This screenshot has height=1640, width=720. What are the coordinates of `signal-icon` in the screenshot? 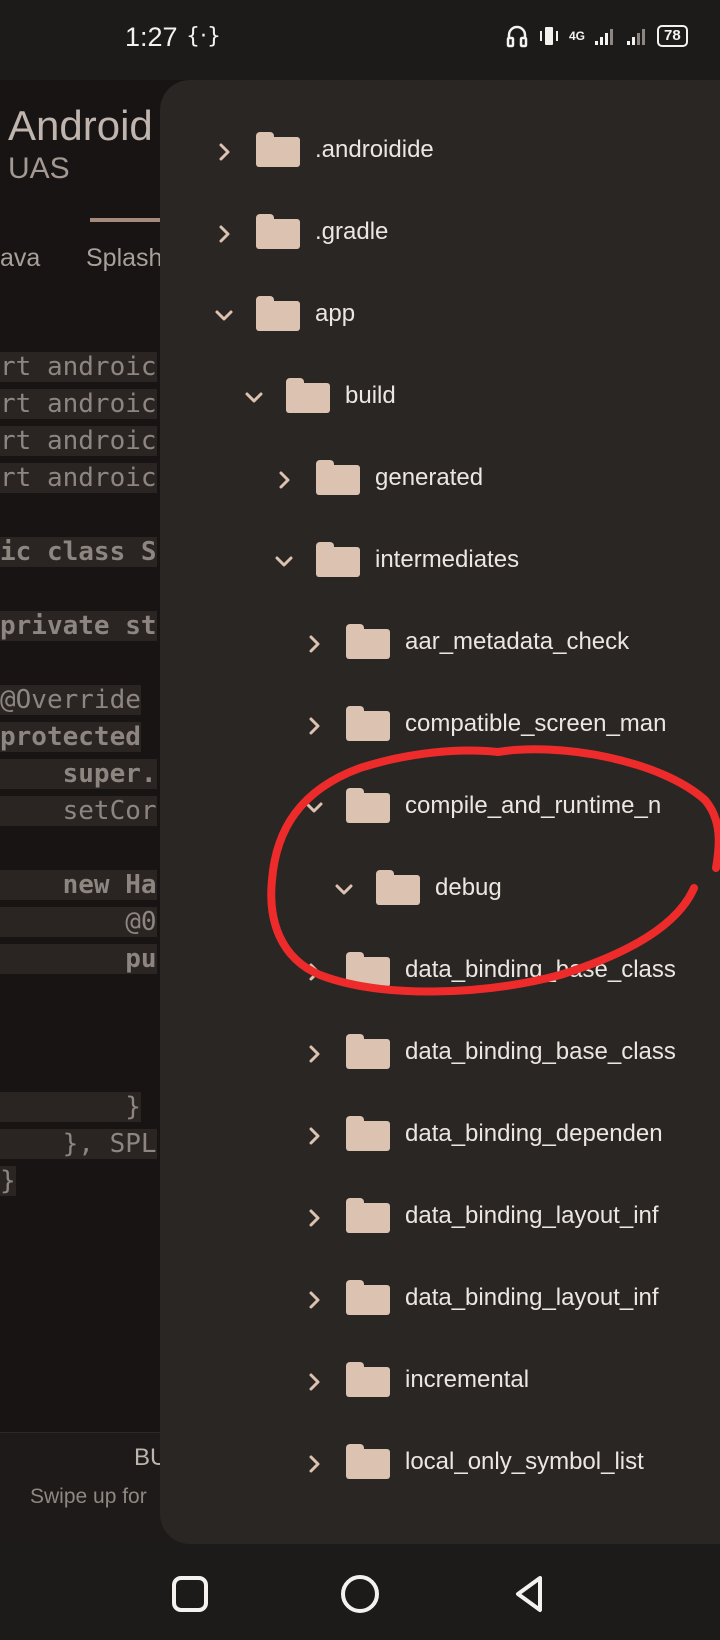 It's located at (604, 37).